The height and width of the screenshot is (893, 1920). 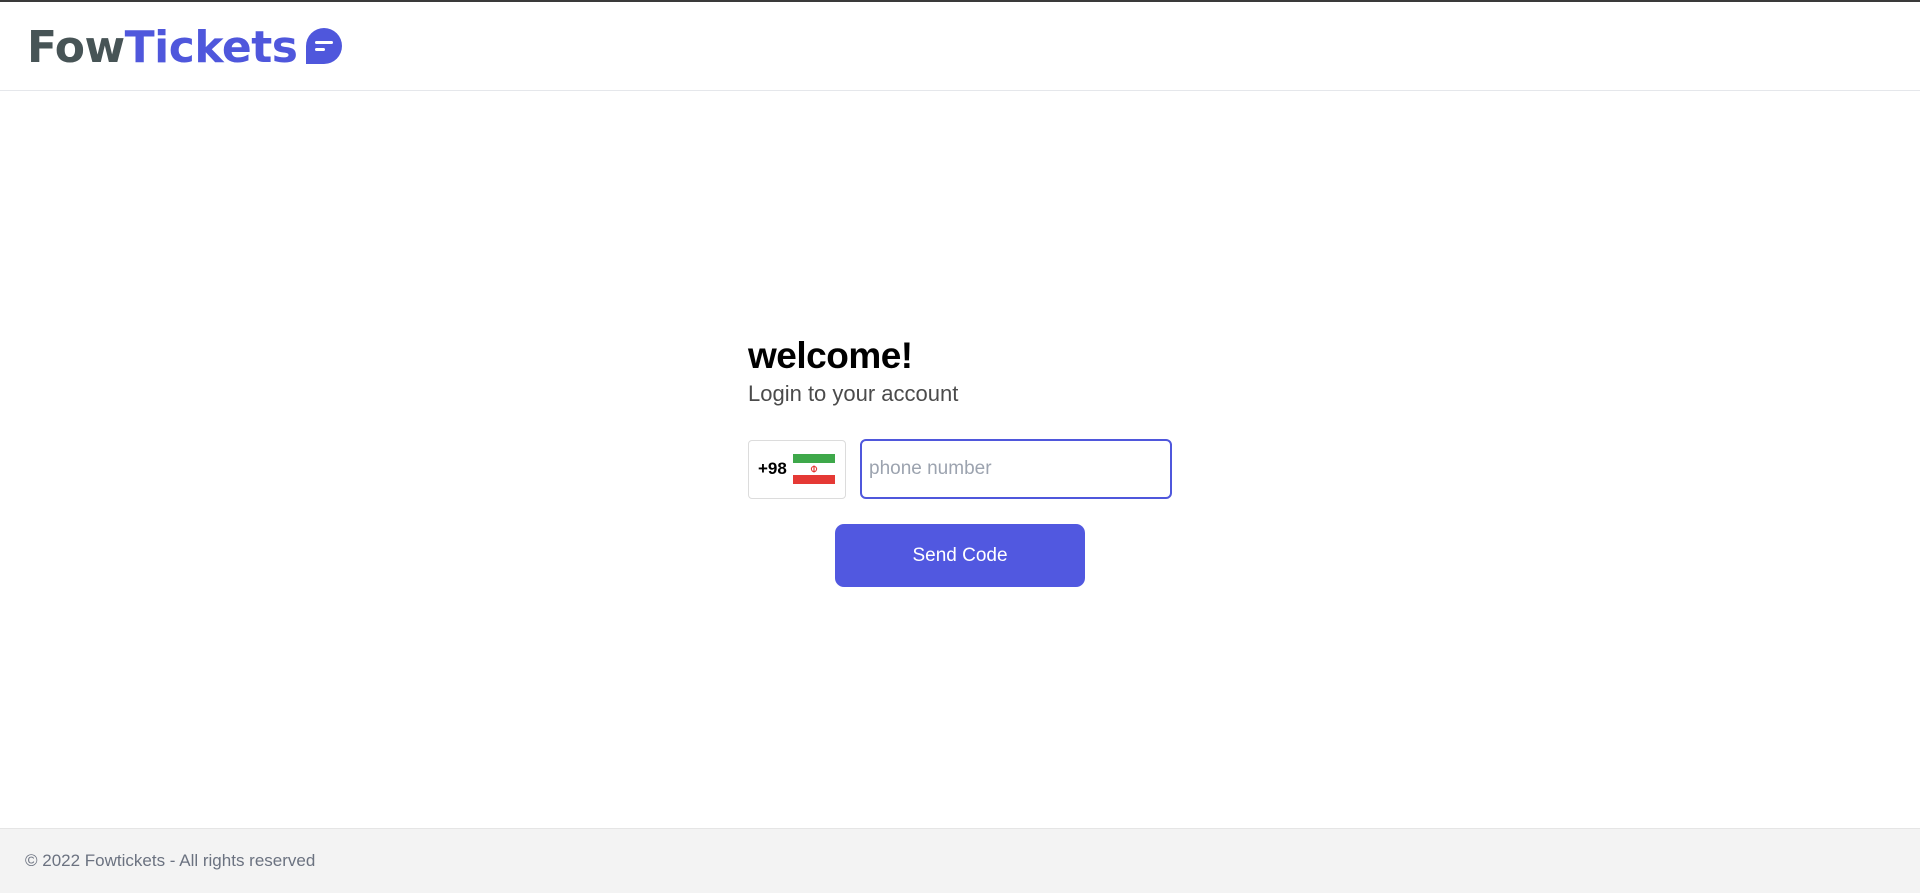 What do you see at coordinates (76, 47) in the screenshot?
I see `logo-text-part1: Fow` at bounding box center [76, 47].